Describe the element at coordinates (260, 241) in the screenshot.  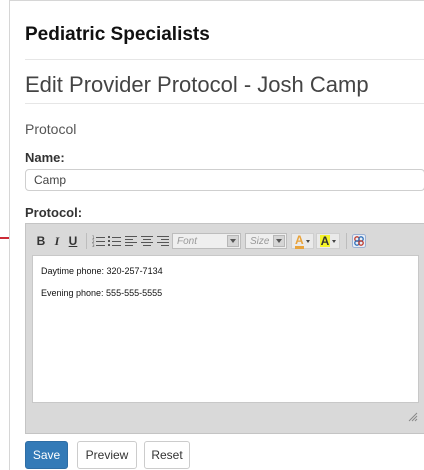
I see `size-select-label: Size` at that location.